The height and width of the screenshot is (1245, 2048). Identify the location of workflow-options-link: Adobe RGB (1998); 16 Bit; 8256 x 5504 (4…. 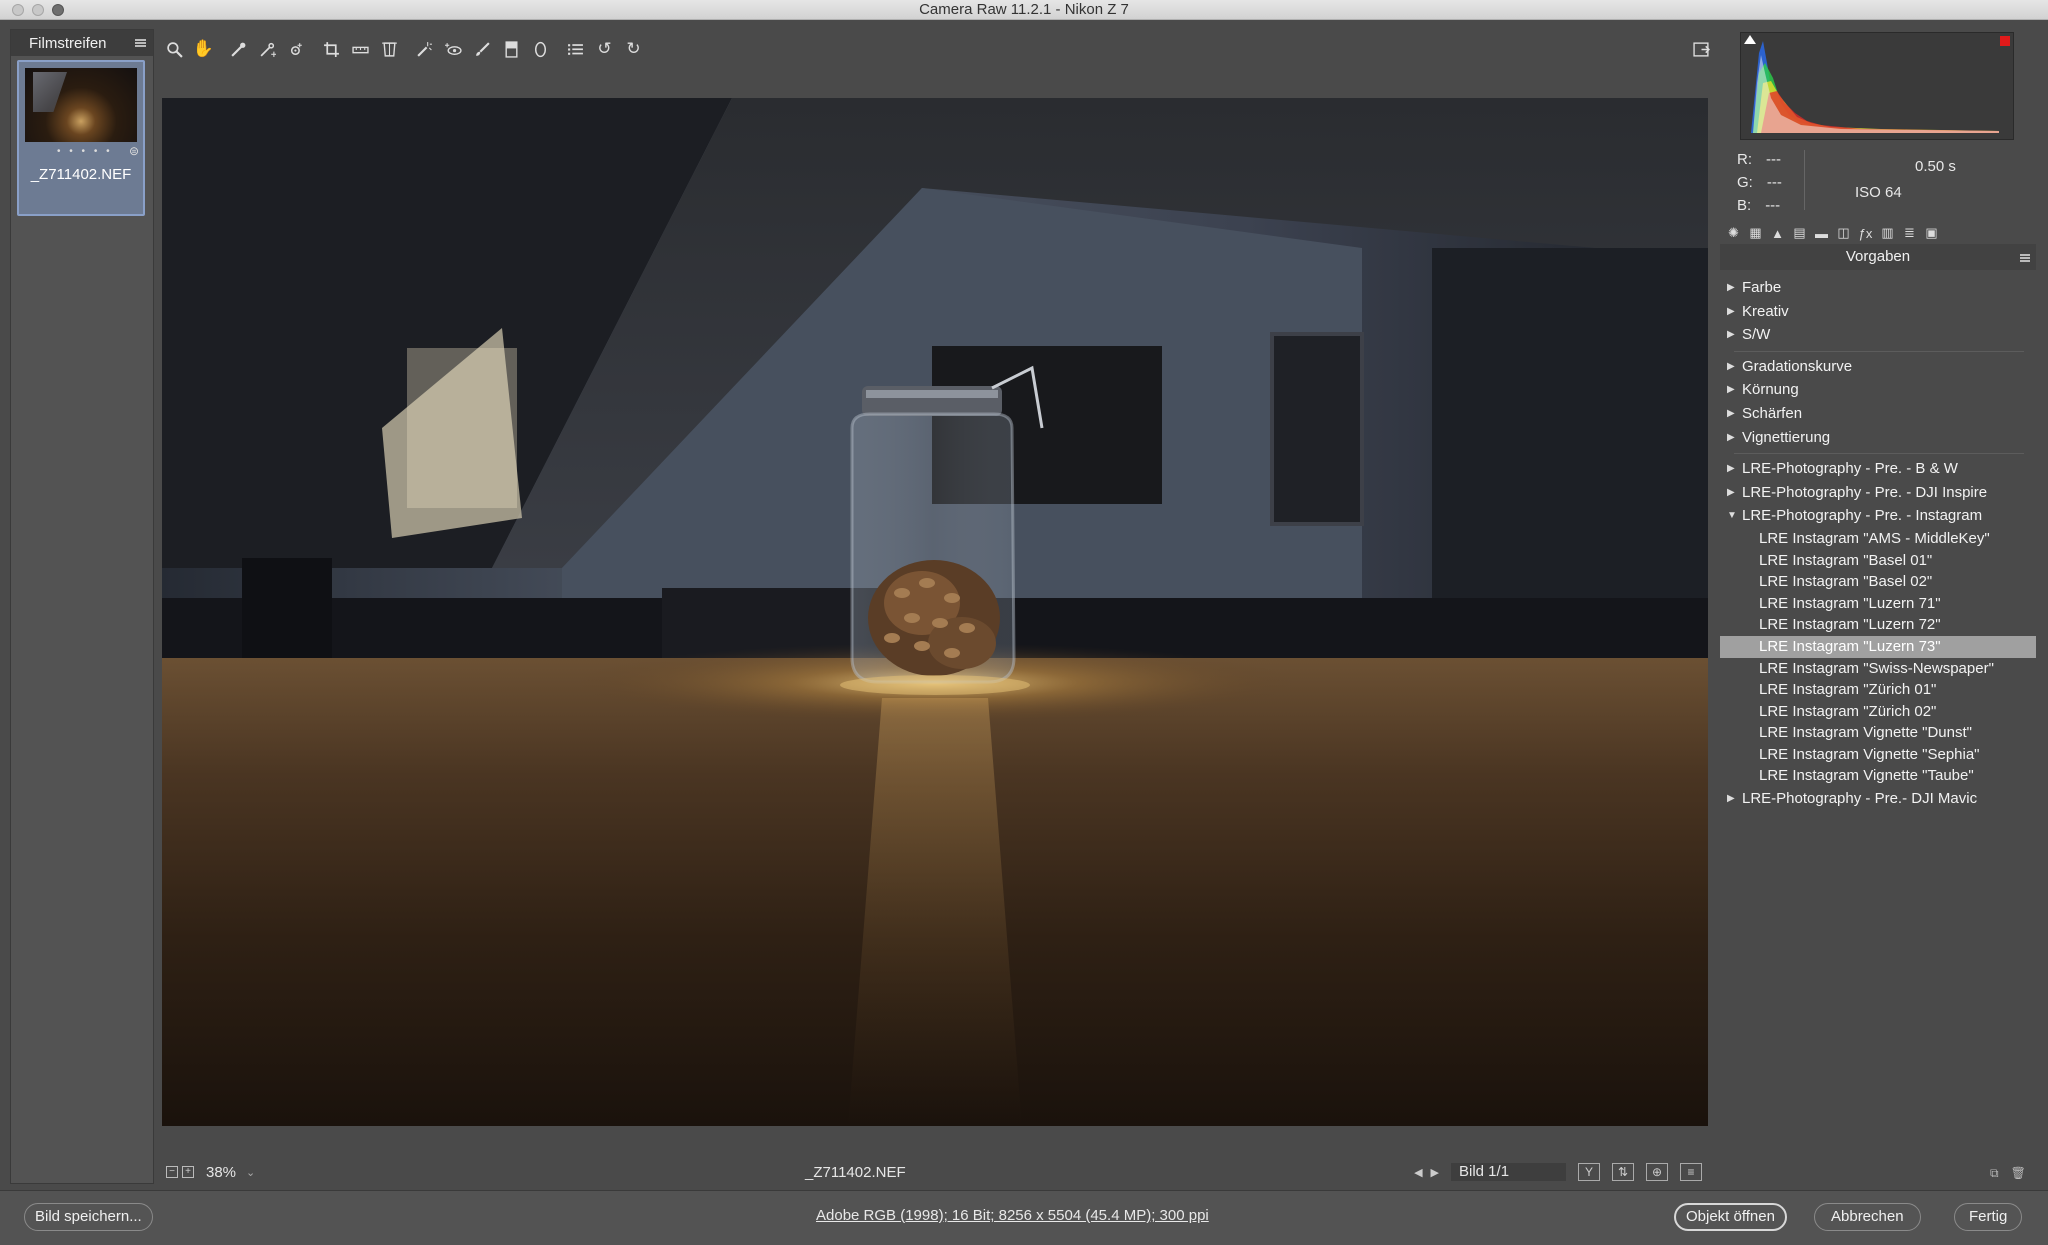
(1012, 1215).